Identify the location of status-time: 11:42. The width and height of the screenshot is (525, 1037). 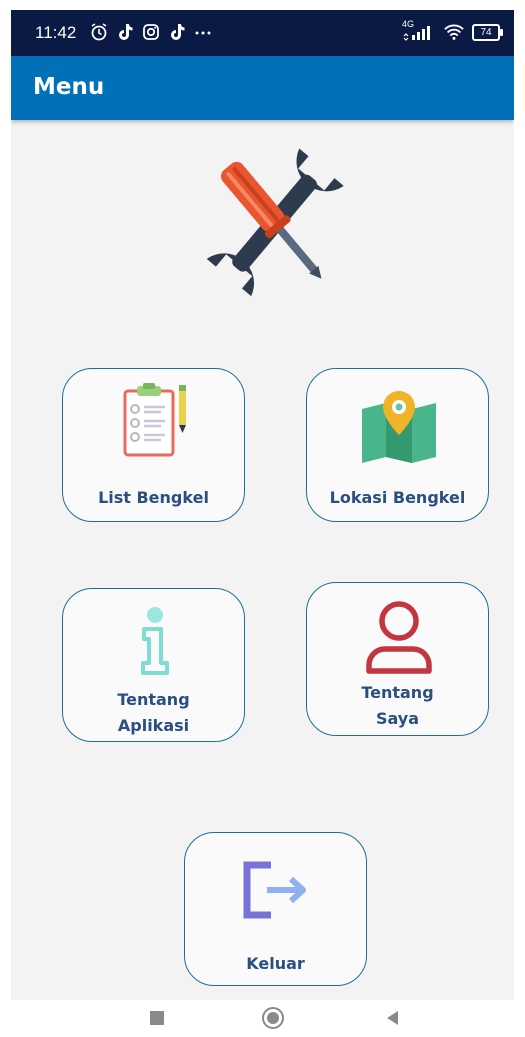
(56, 32).